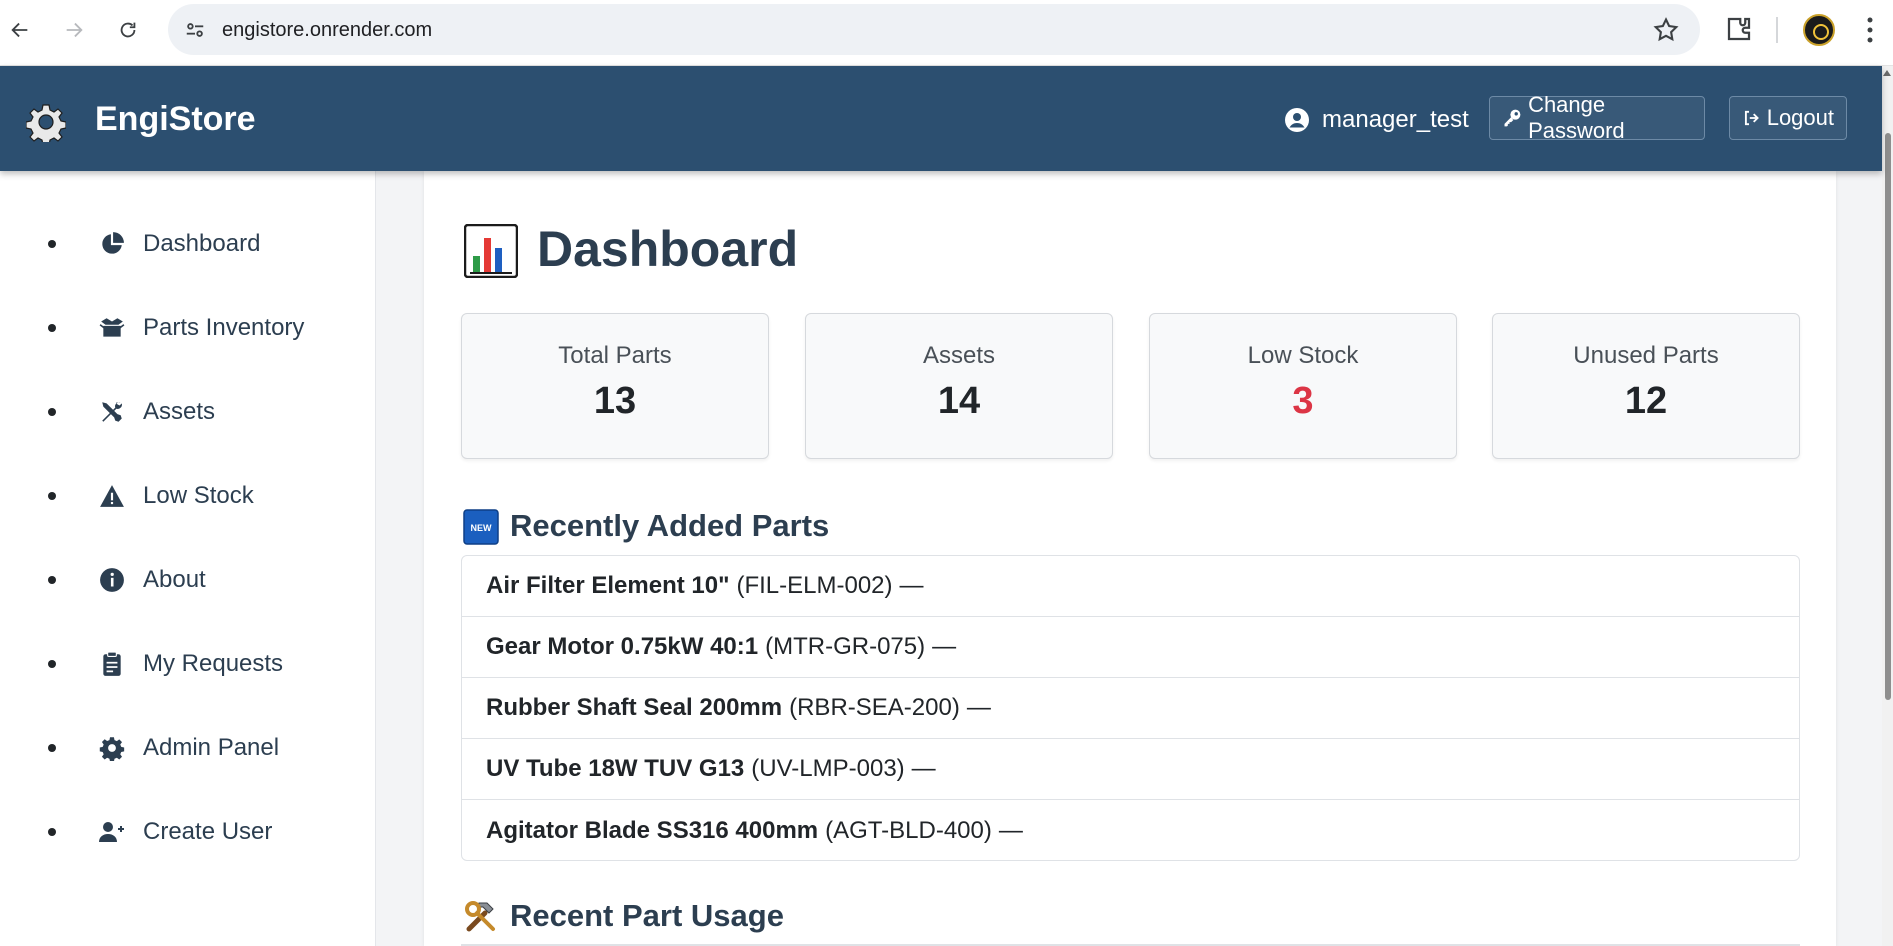 The image size is (1893, 946). What do you see at coordinates (112, 244) in the screenshot?
I see `pie-chart-icon` at bounding box center [112, 244].